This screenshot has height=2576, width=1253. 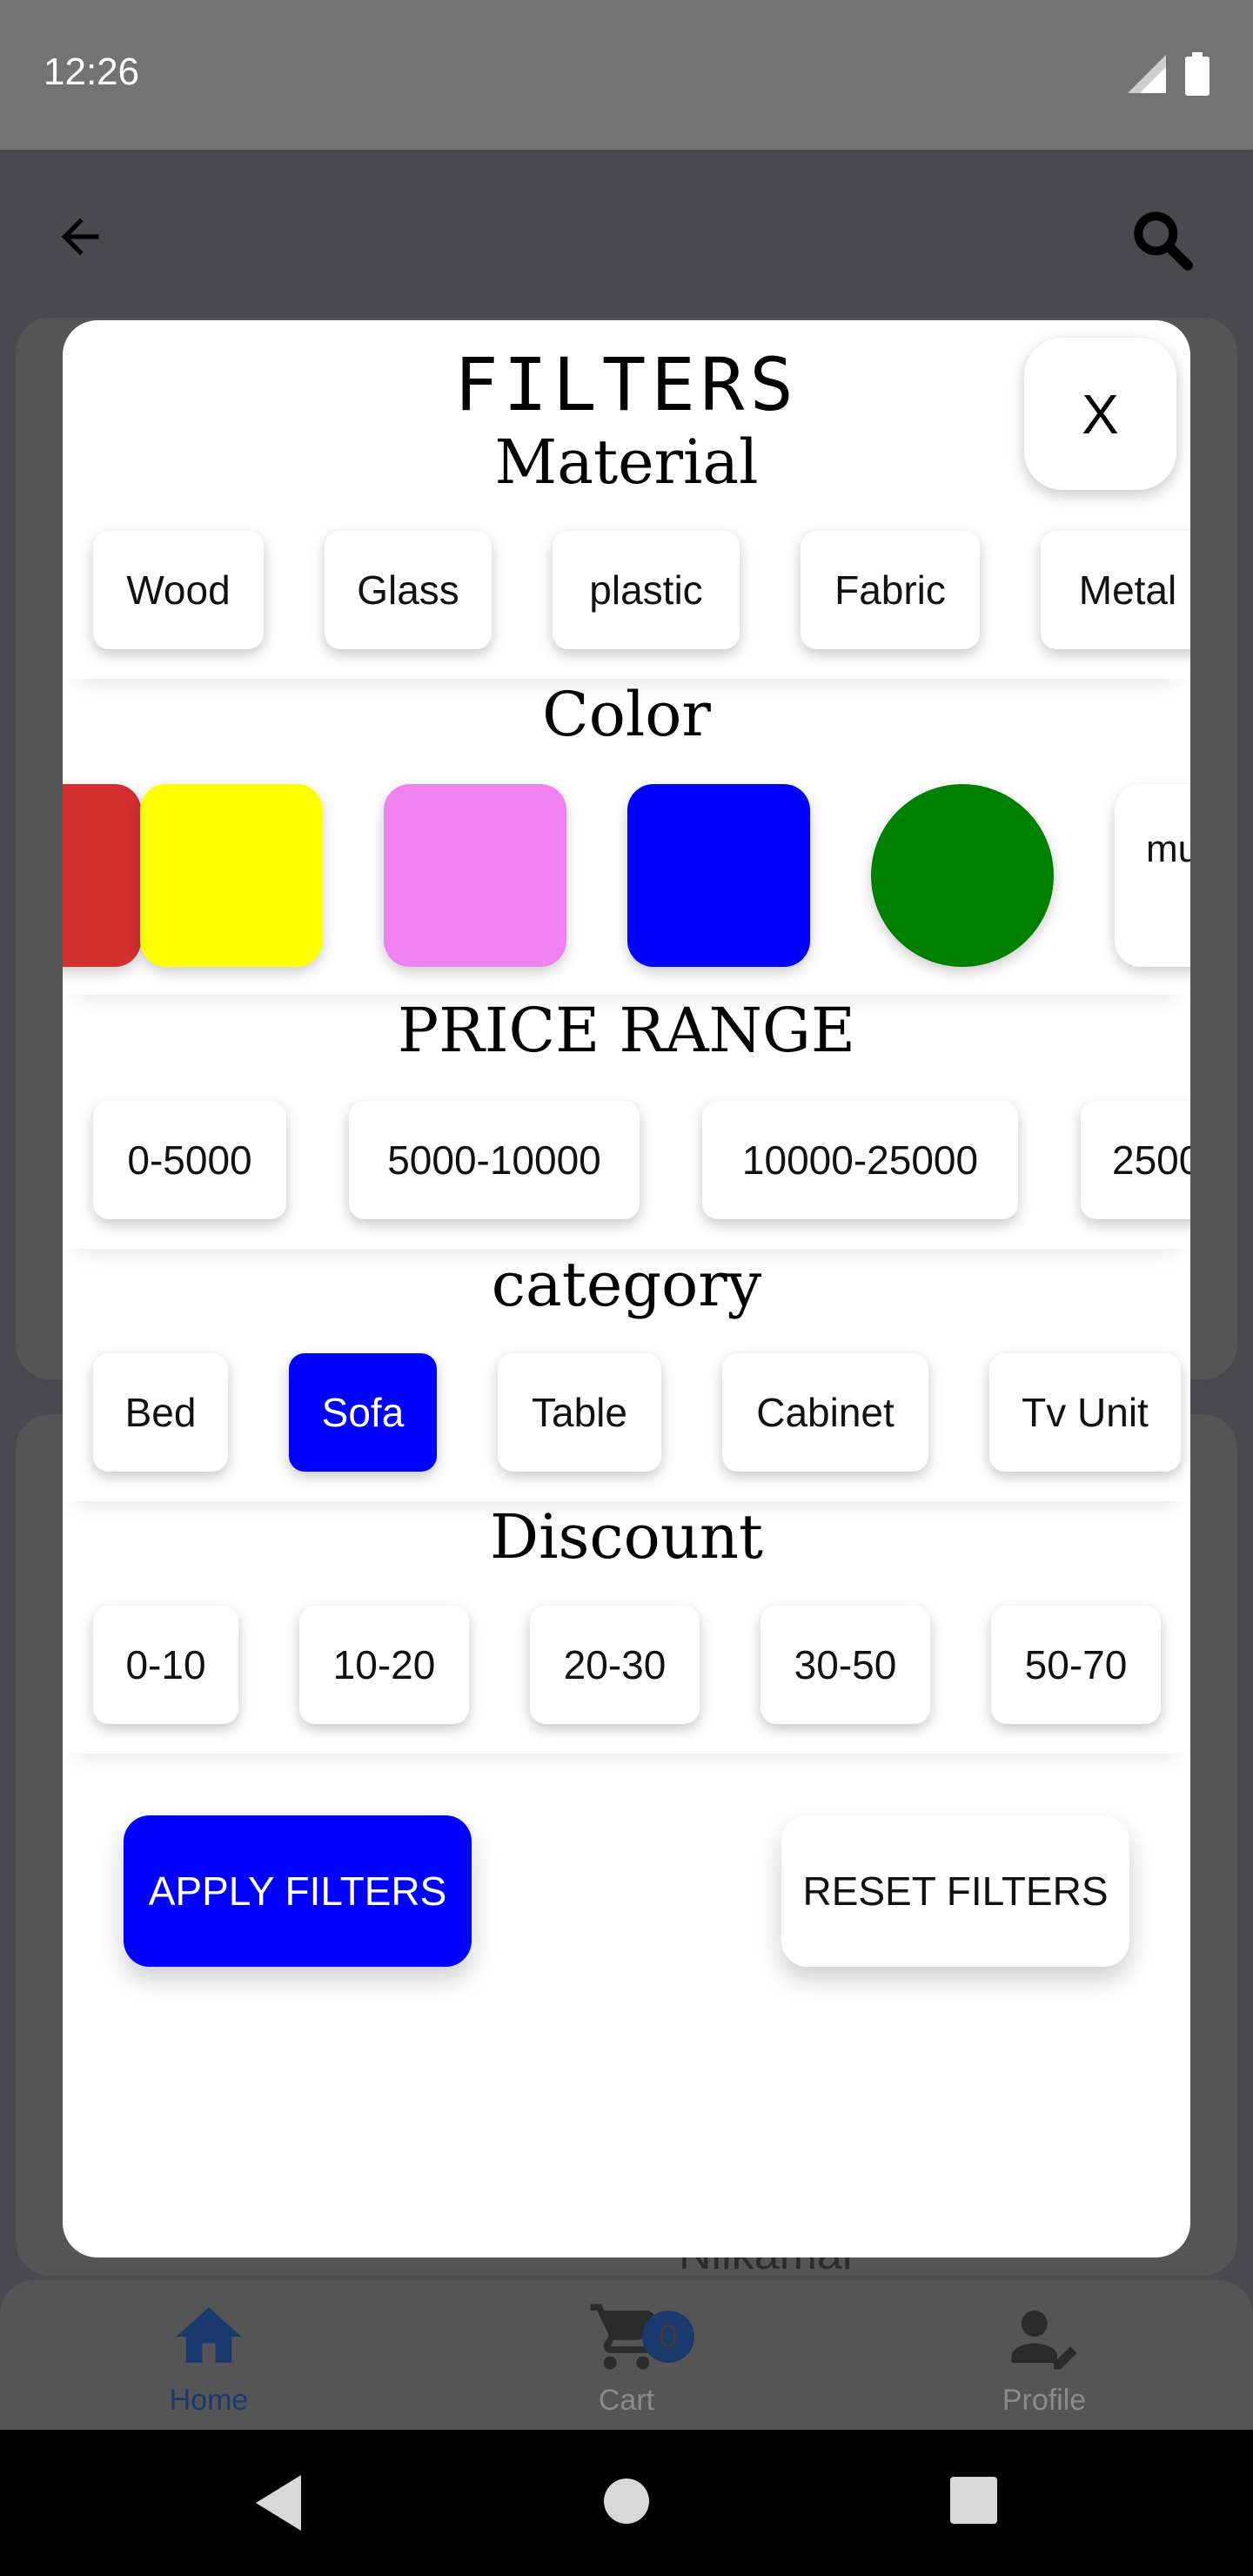 I want to click on category-chip-tv-unit: Tv Unit, so click(x=1085, y=1413).